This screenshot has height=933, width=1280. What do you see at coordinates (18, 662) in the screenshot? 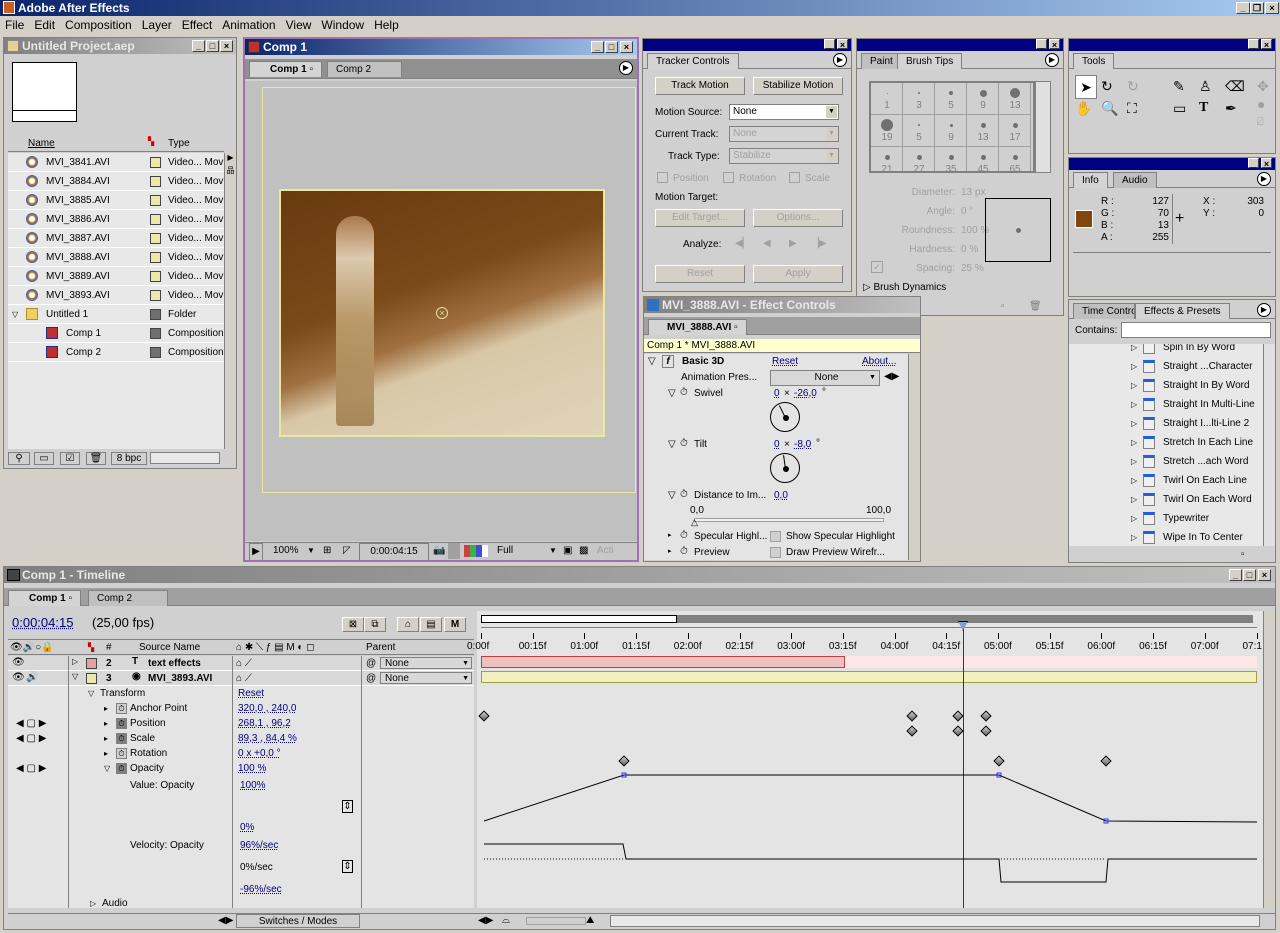
I see `eye-icon: 👁` at bounding box center [18, 662].